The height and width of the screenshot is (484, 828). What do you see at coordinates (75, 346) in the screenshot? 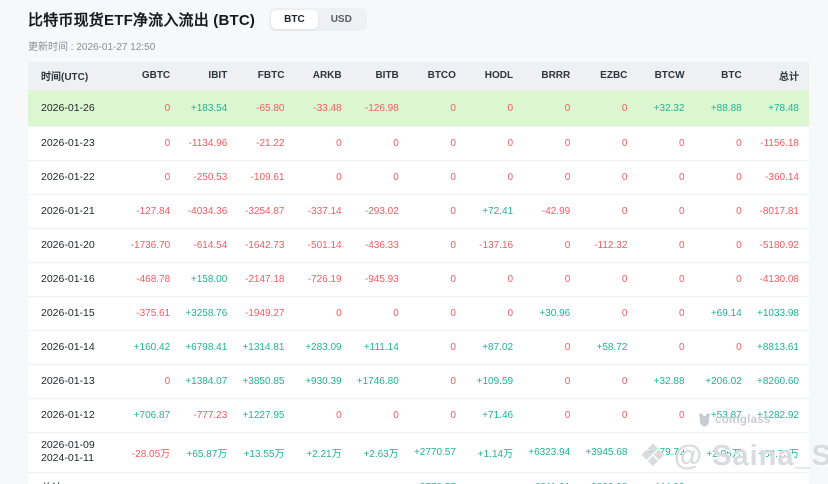
I see `date-cell: 2026-01-14` at bounding box center [75, 346].